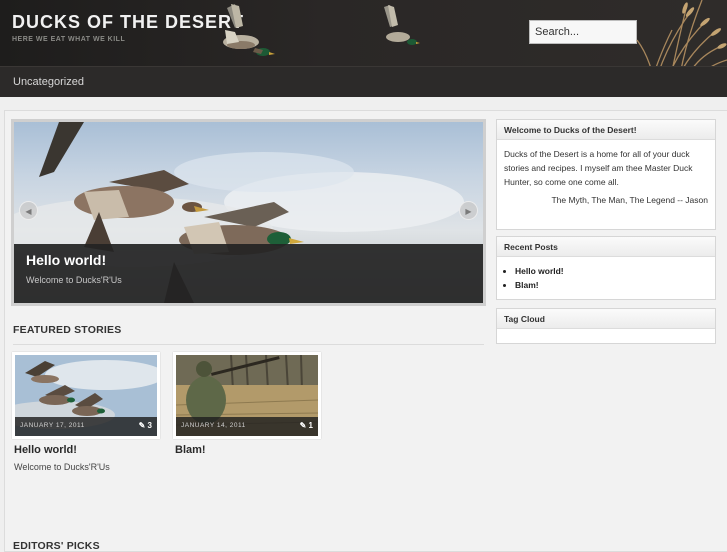  I want to click on featured-heading: FEATURED STORIES, so click(67, 330).